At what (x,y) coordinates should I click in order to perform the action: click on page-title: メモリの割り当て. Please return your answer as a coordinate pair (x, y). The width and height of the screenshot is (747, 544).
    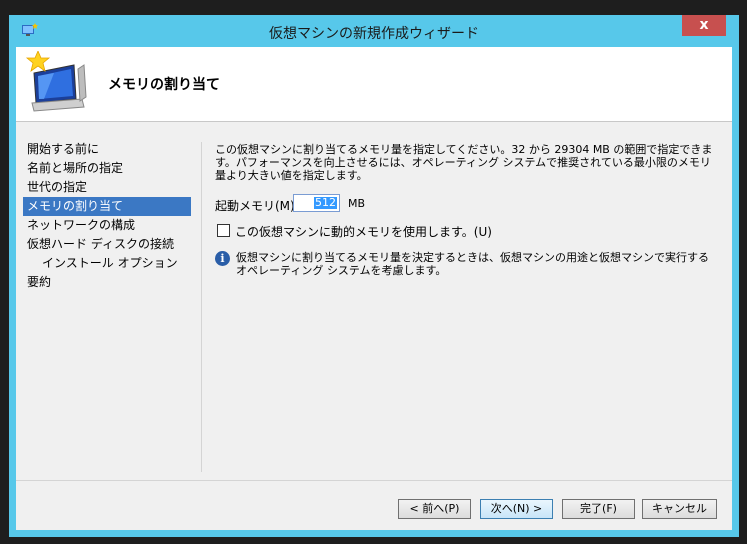
    Looking at the image, I should click on (164, 85).